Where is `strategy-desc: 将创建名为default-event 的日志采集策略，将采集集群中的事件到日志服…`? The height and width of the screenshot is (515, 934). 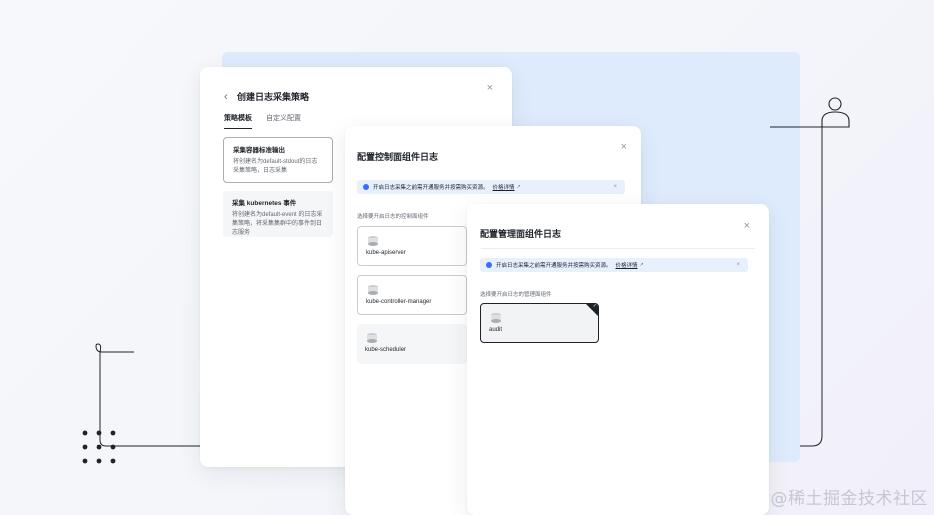
strategy-desc: 将创建名为default-event 的日志采集策略，将采集集群中的事件到日志服… is located at coordinates (277, 224).